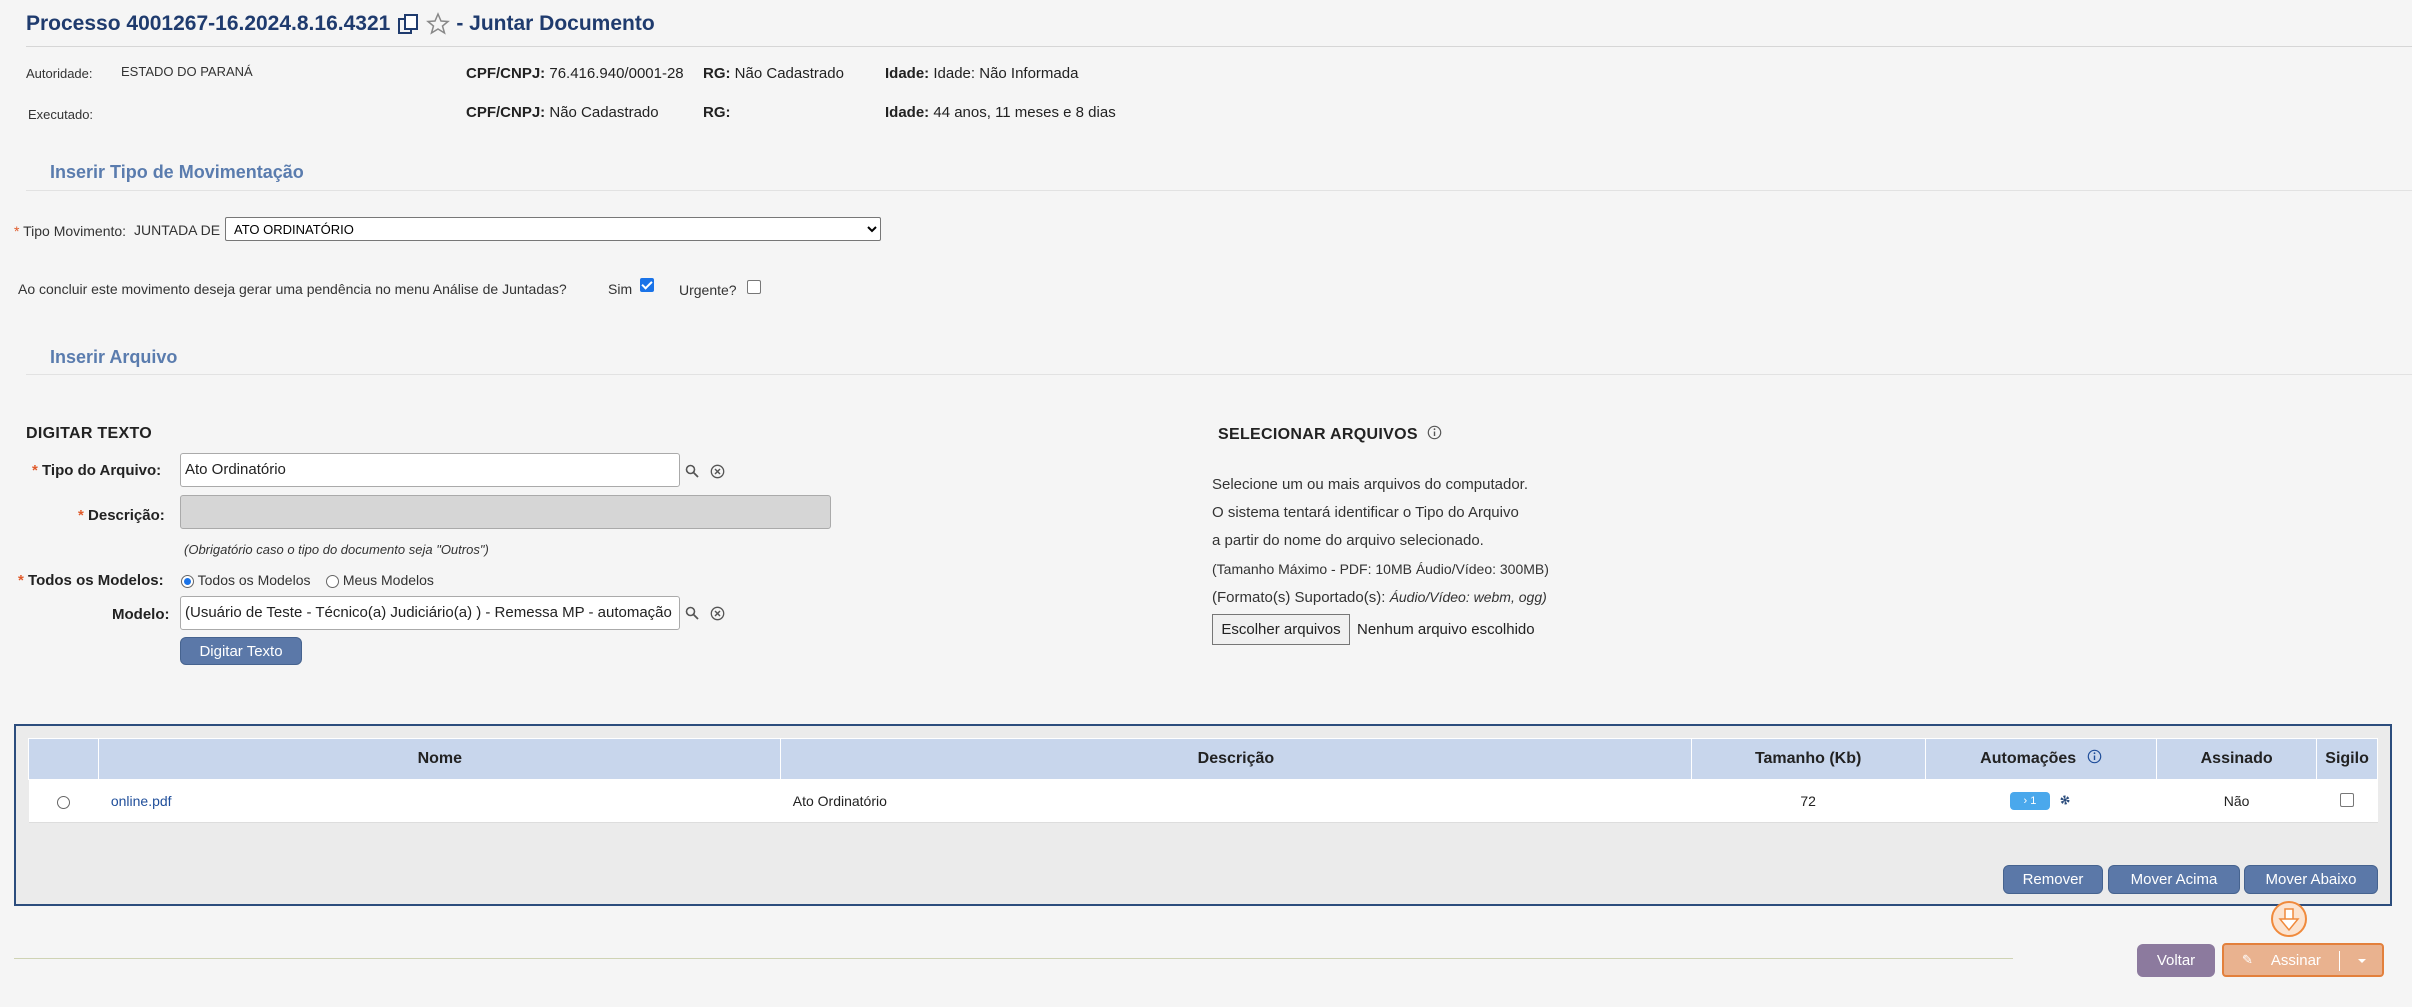 This screenshot has width=2412, height=1007. What do you see at coordinates (717, 73) in the screenshot?
I see `rg-1-label: RG:` at bounding box center [717, 73].